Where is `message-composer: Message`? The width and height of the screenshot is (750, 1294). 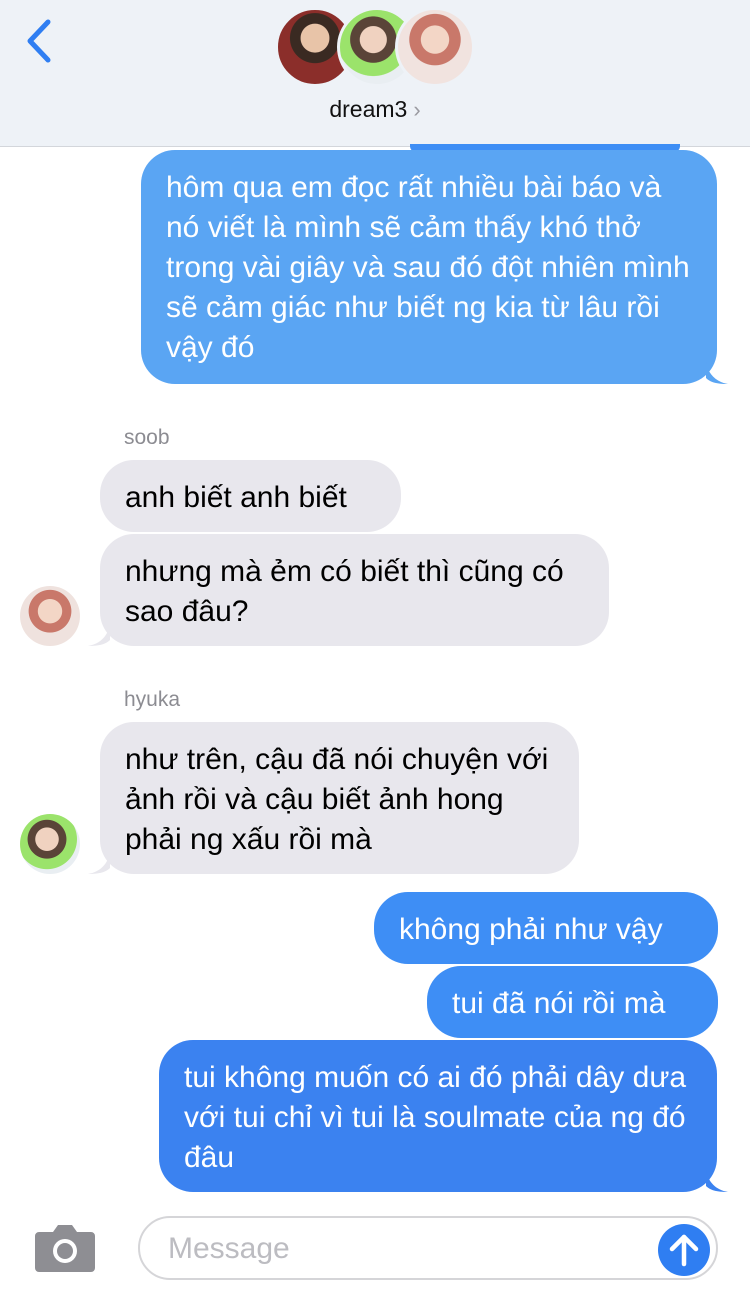
message-composer: Message is located at coordinates (375, 1246).